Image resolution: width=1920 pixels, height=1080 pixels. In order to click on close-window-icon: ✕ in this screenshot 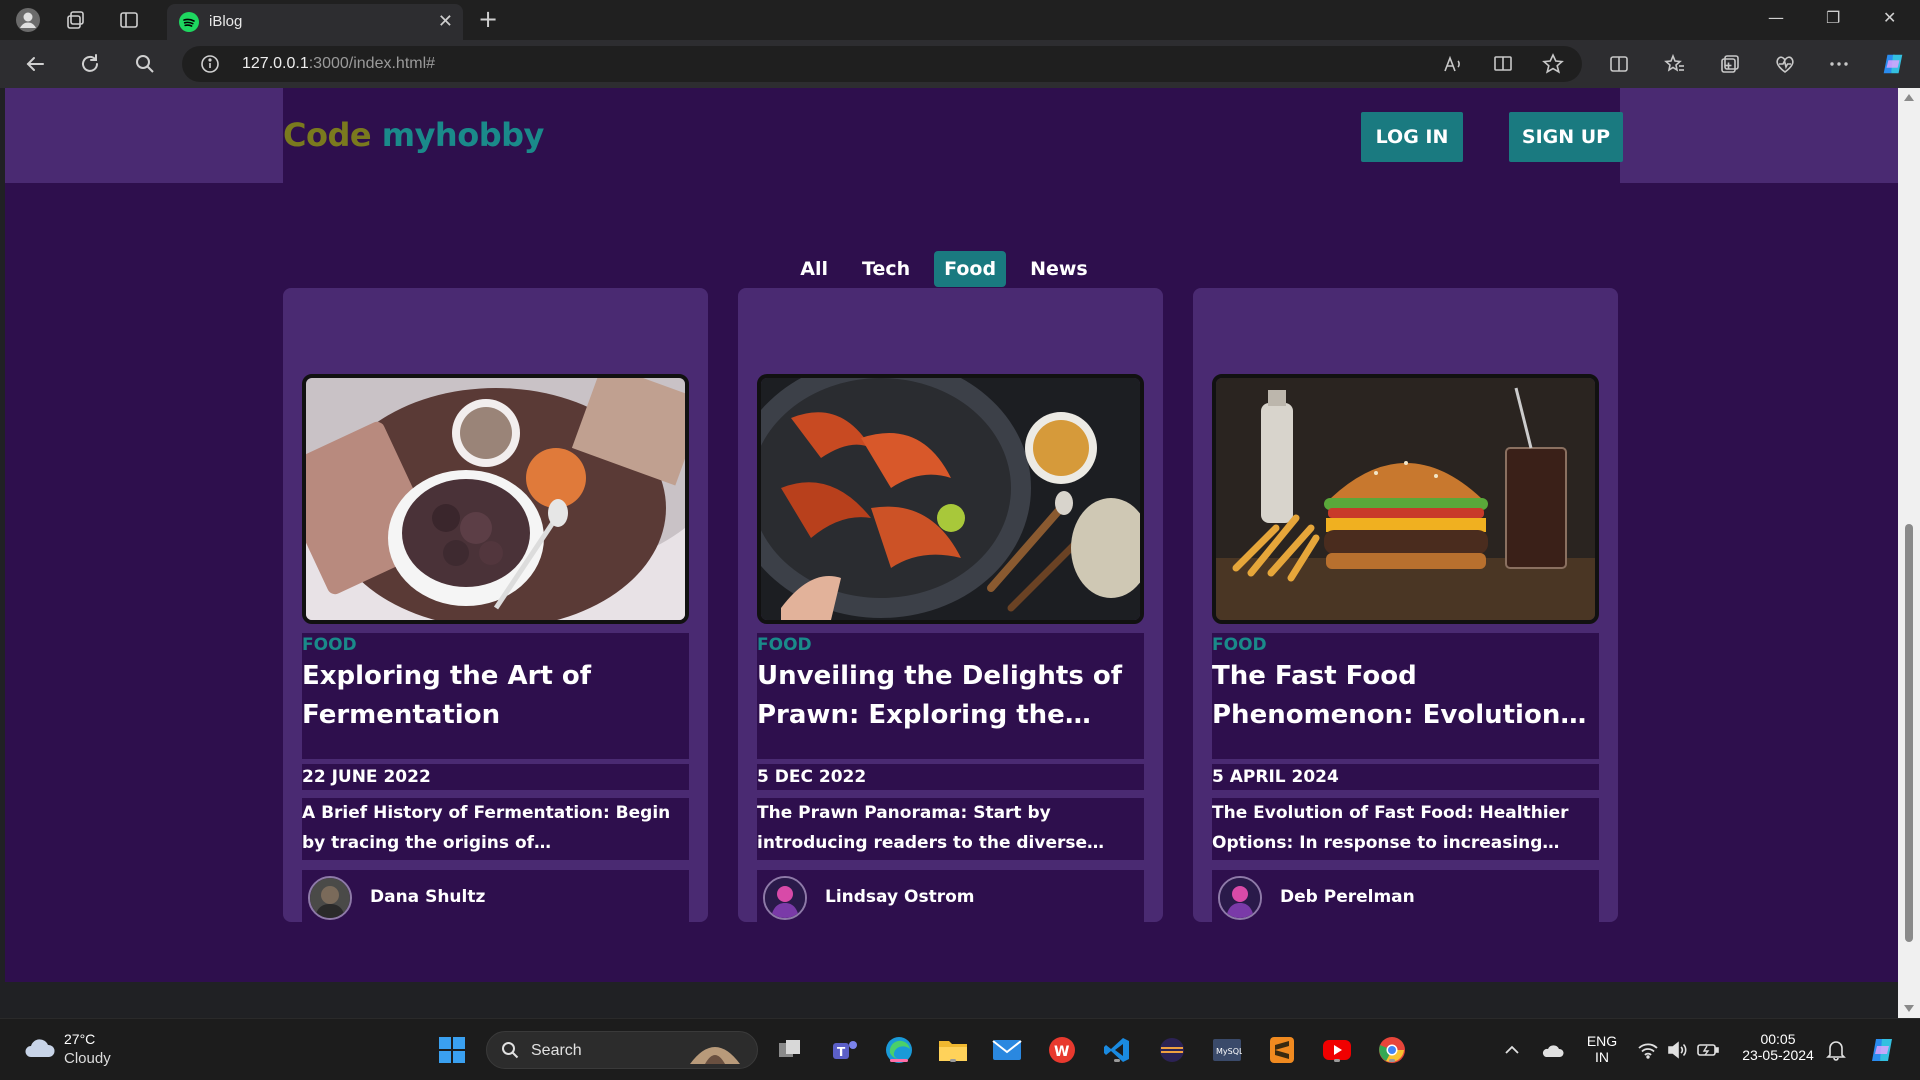, I will do `click(1889, 17)`.